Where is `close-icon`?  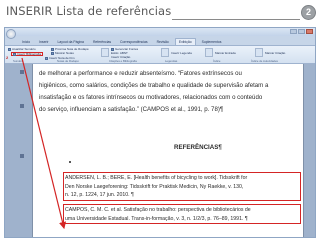 close-icon is located at coordinates (309, 31).